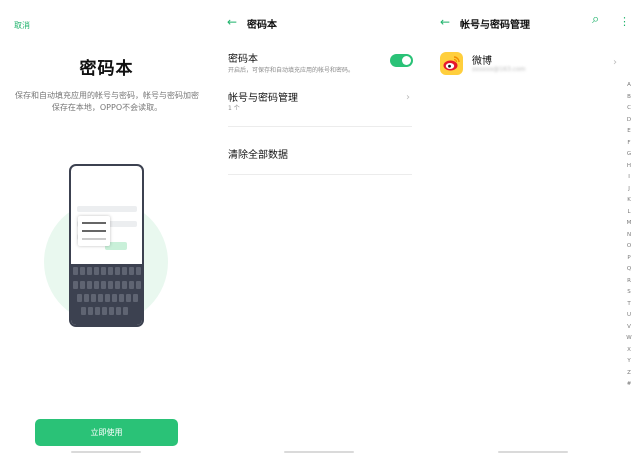 Image resolution: width=640 pixels, height=455 pixels. What do you see at coordinates (243, 59) in the screenshot?
I see `toggle-row-title: 密码本` at bounding box center [243, 59].